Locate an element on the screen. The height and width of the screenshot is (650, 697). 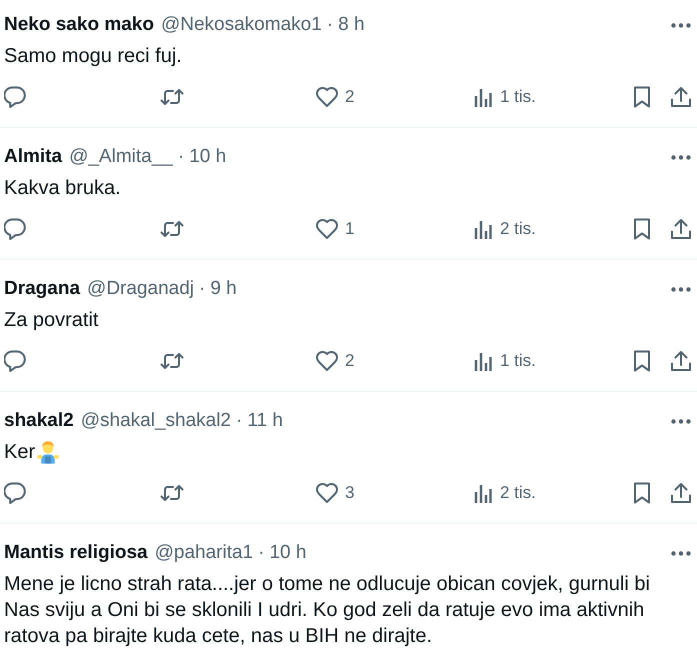
like-button: 3 is located at coordinates (335, 493).